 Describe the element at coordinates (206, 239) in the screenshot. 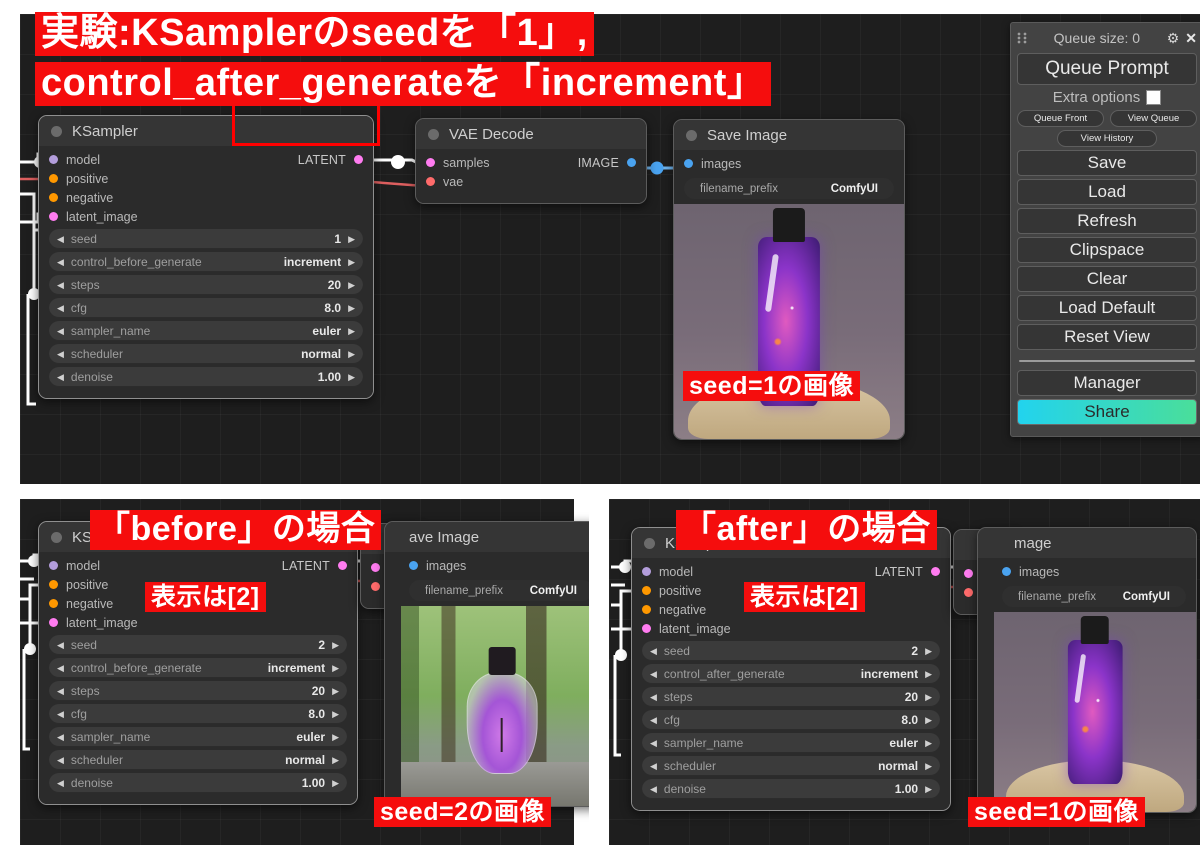

I see `widget-seed: ◀ seed 1 ▶` at that location.